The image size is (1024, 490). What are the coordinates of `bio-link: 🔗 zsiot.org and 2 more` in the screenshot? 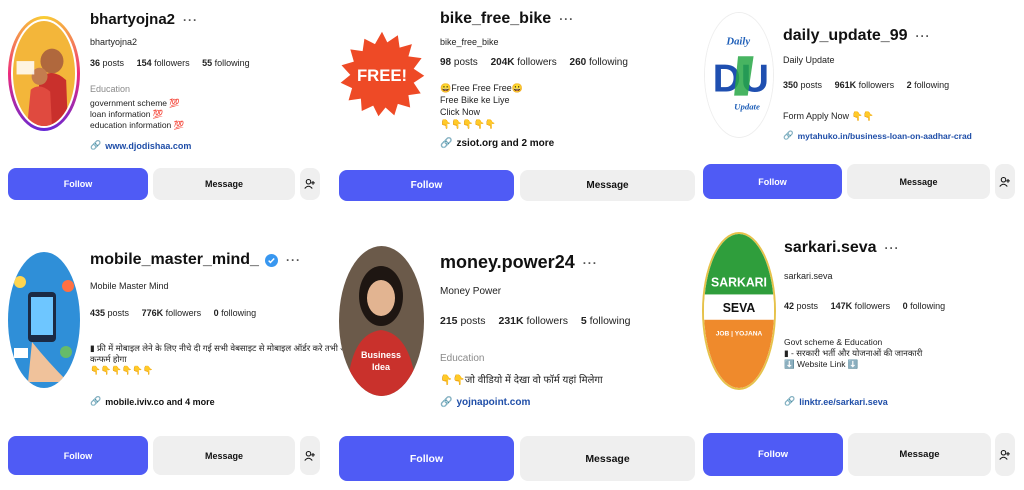 It's located at (497, 143).